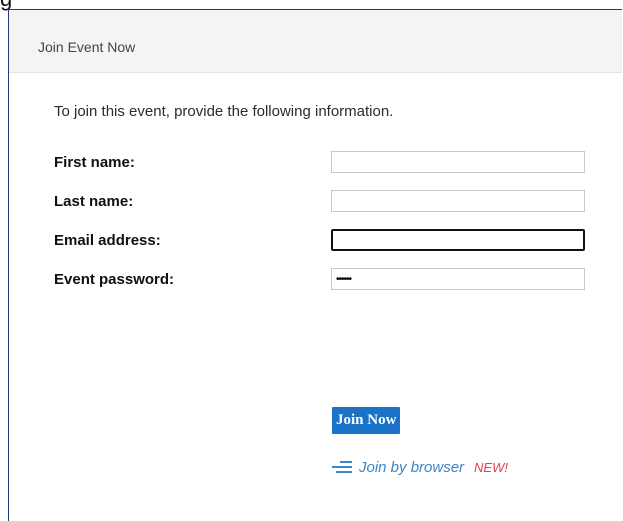 The image size is (623, 521). What do you see at coordinates (324, 280) in the screenshot?
I see `event-password-row: Event password:` at bounding box center [324, 280].